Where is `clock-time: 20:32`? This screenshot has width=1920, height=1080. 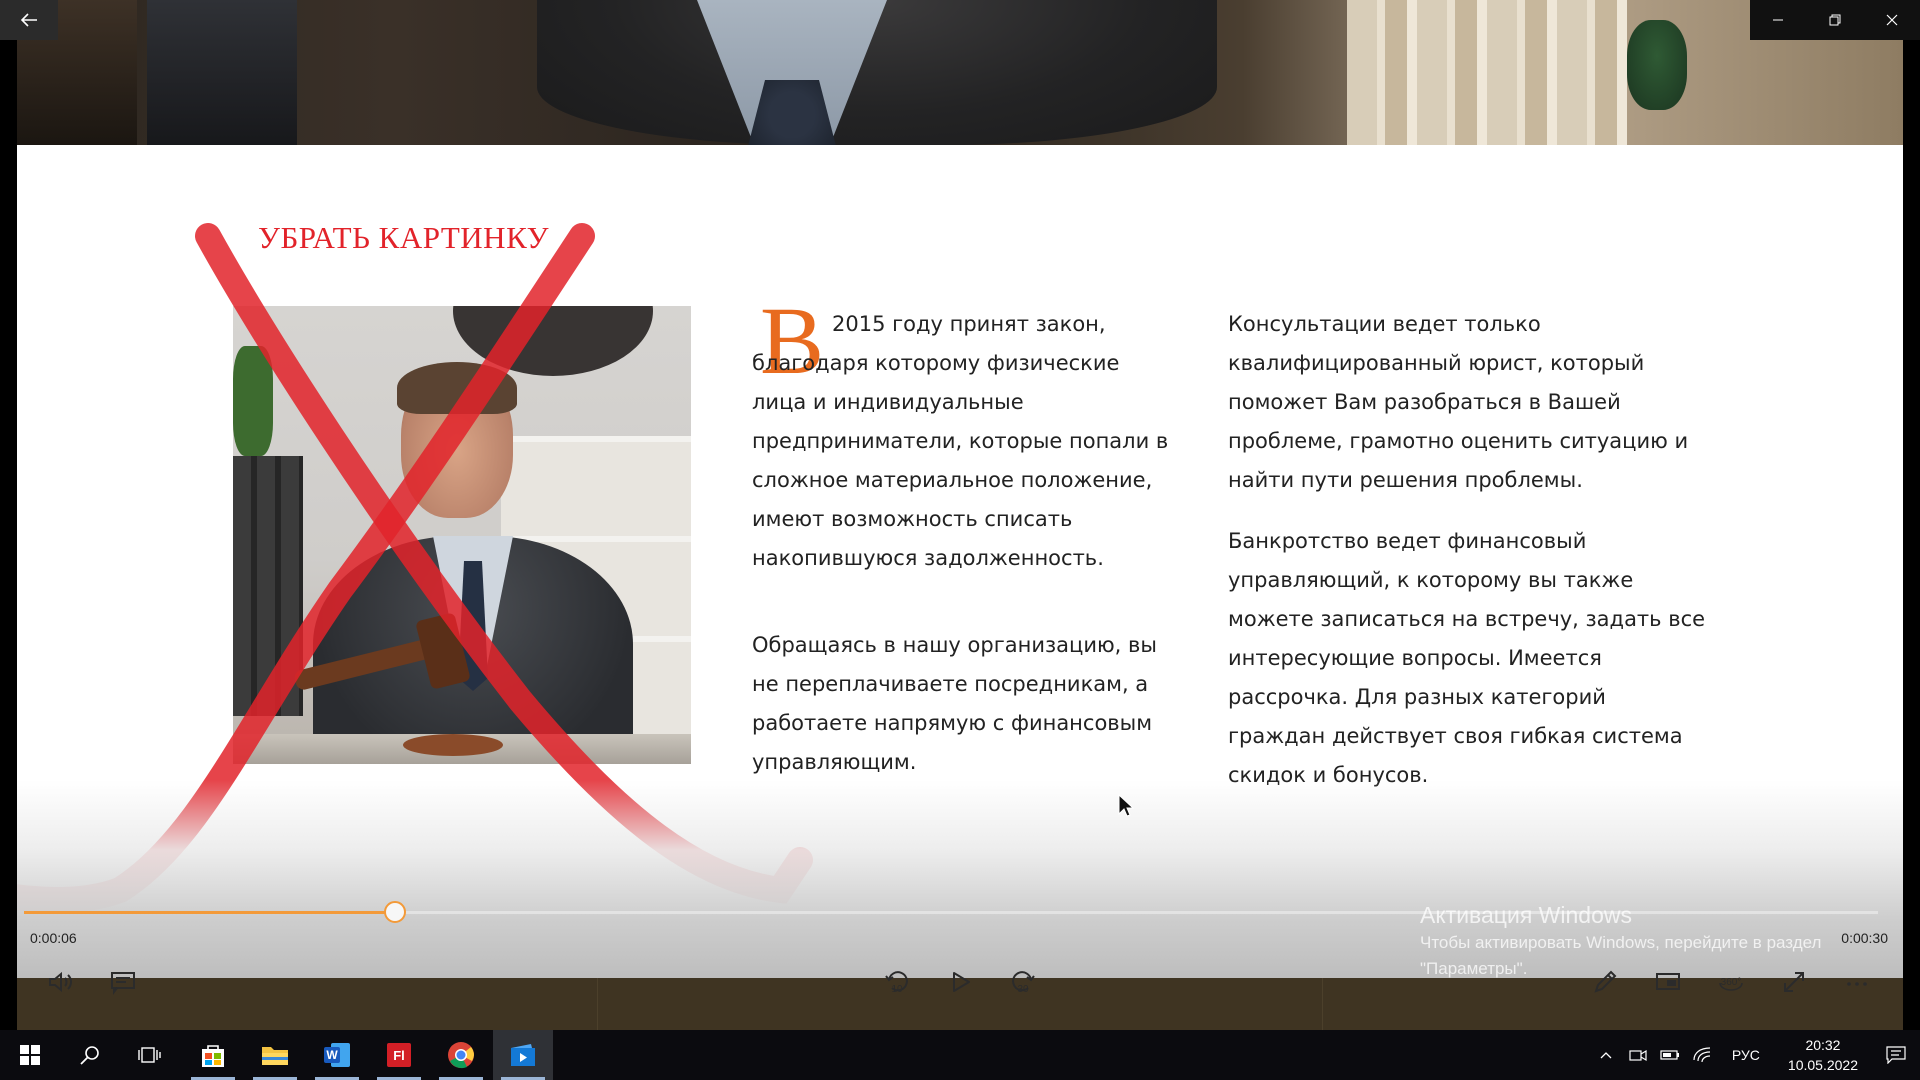
clock-time: 20:32 is located at coordinates (1823, 1045).